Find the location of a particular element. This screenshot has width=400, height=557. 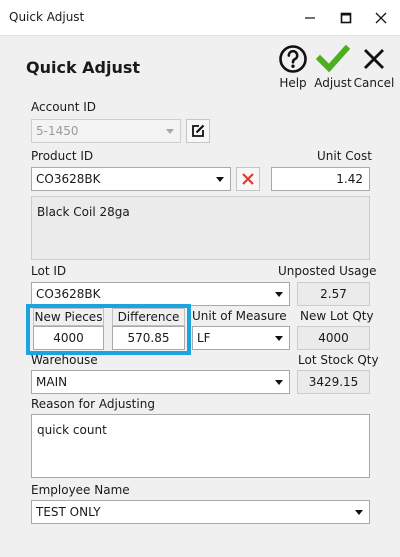

lot-stock-qty-value: 3429.15 is located at coordinates (333, 382).